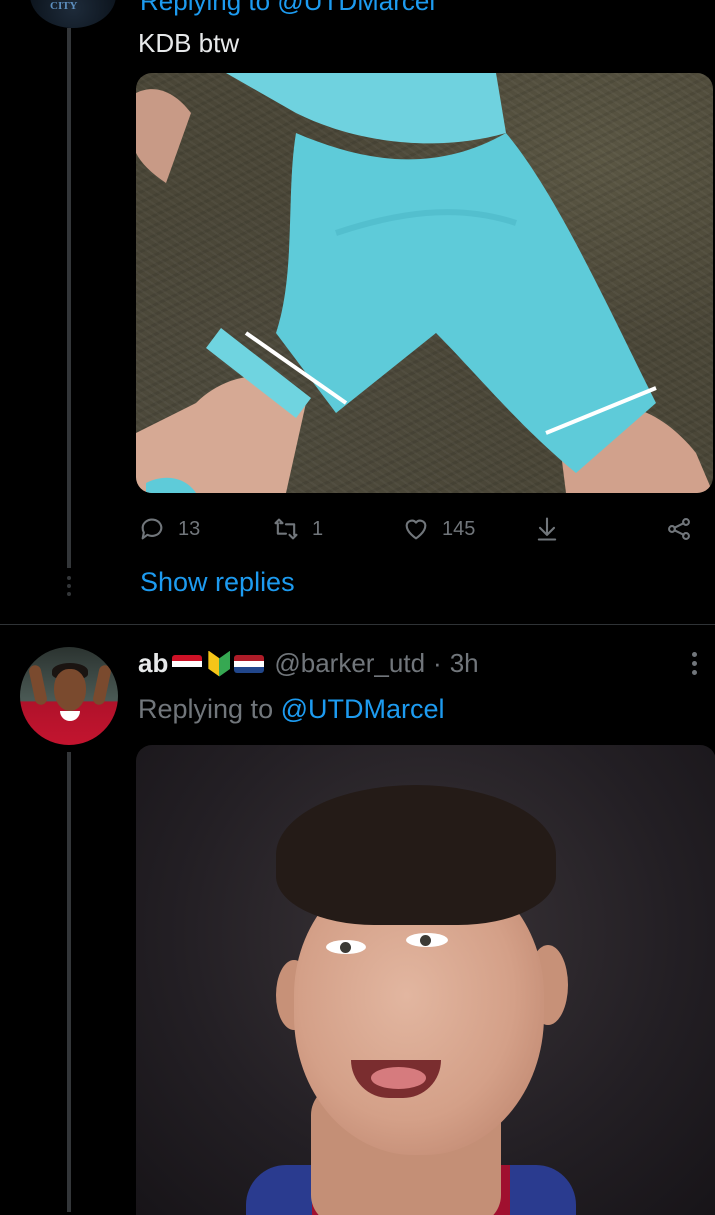 This screenshot has height=1215, width=715. I want to click on tweet-header: ab @barker_utd · 3h, so click(308, 663).